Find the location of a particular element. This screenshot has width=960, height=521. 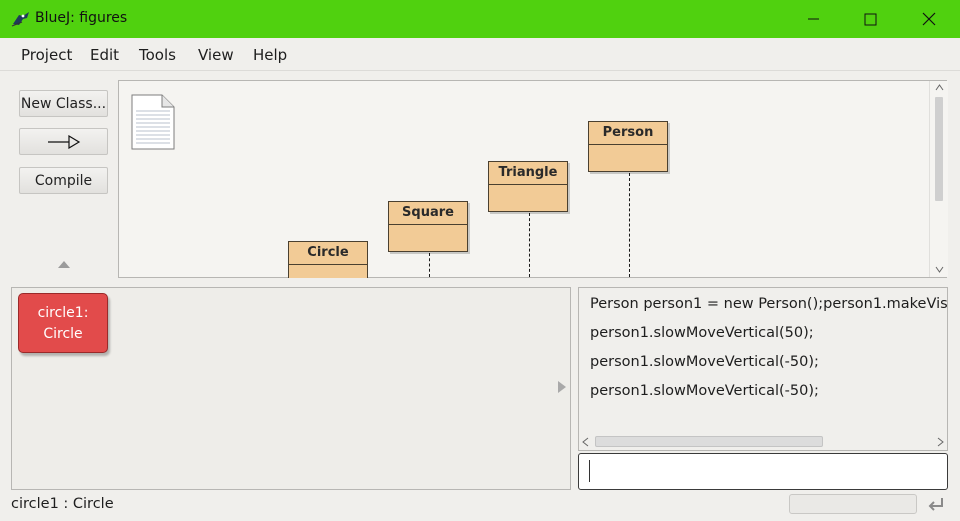

diagram-vertical-scrollbar is located at coordinates (938, 179).